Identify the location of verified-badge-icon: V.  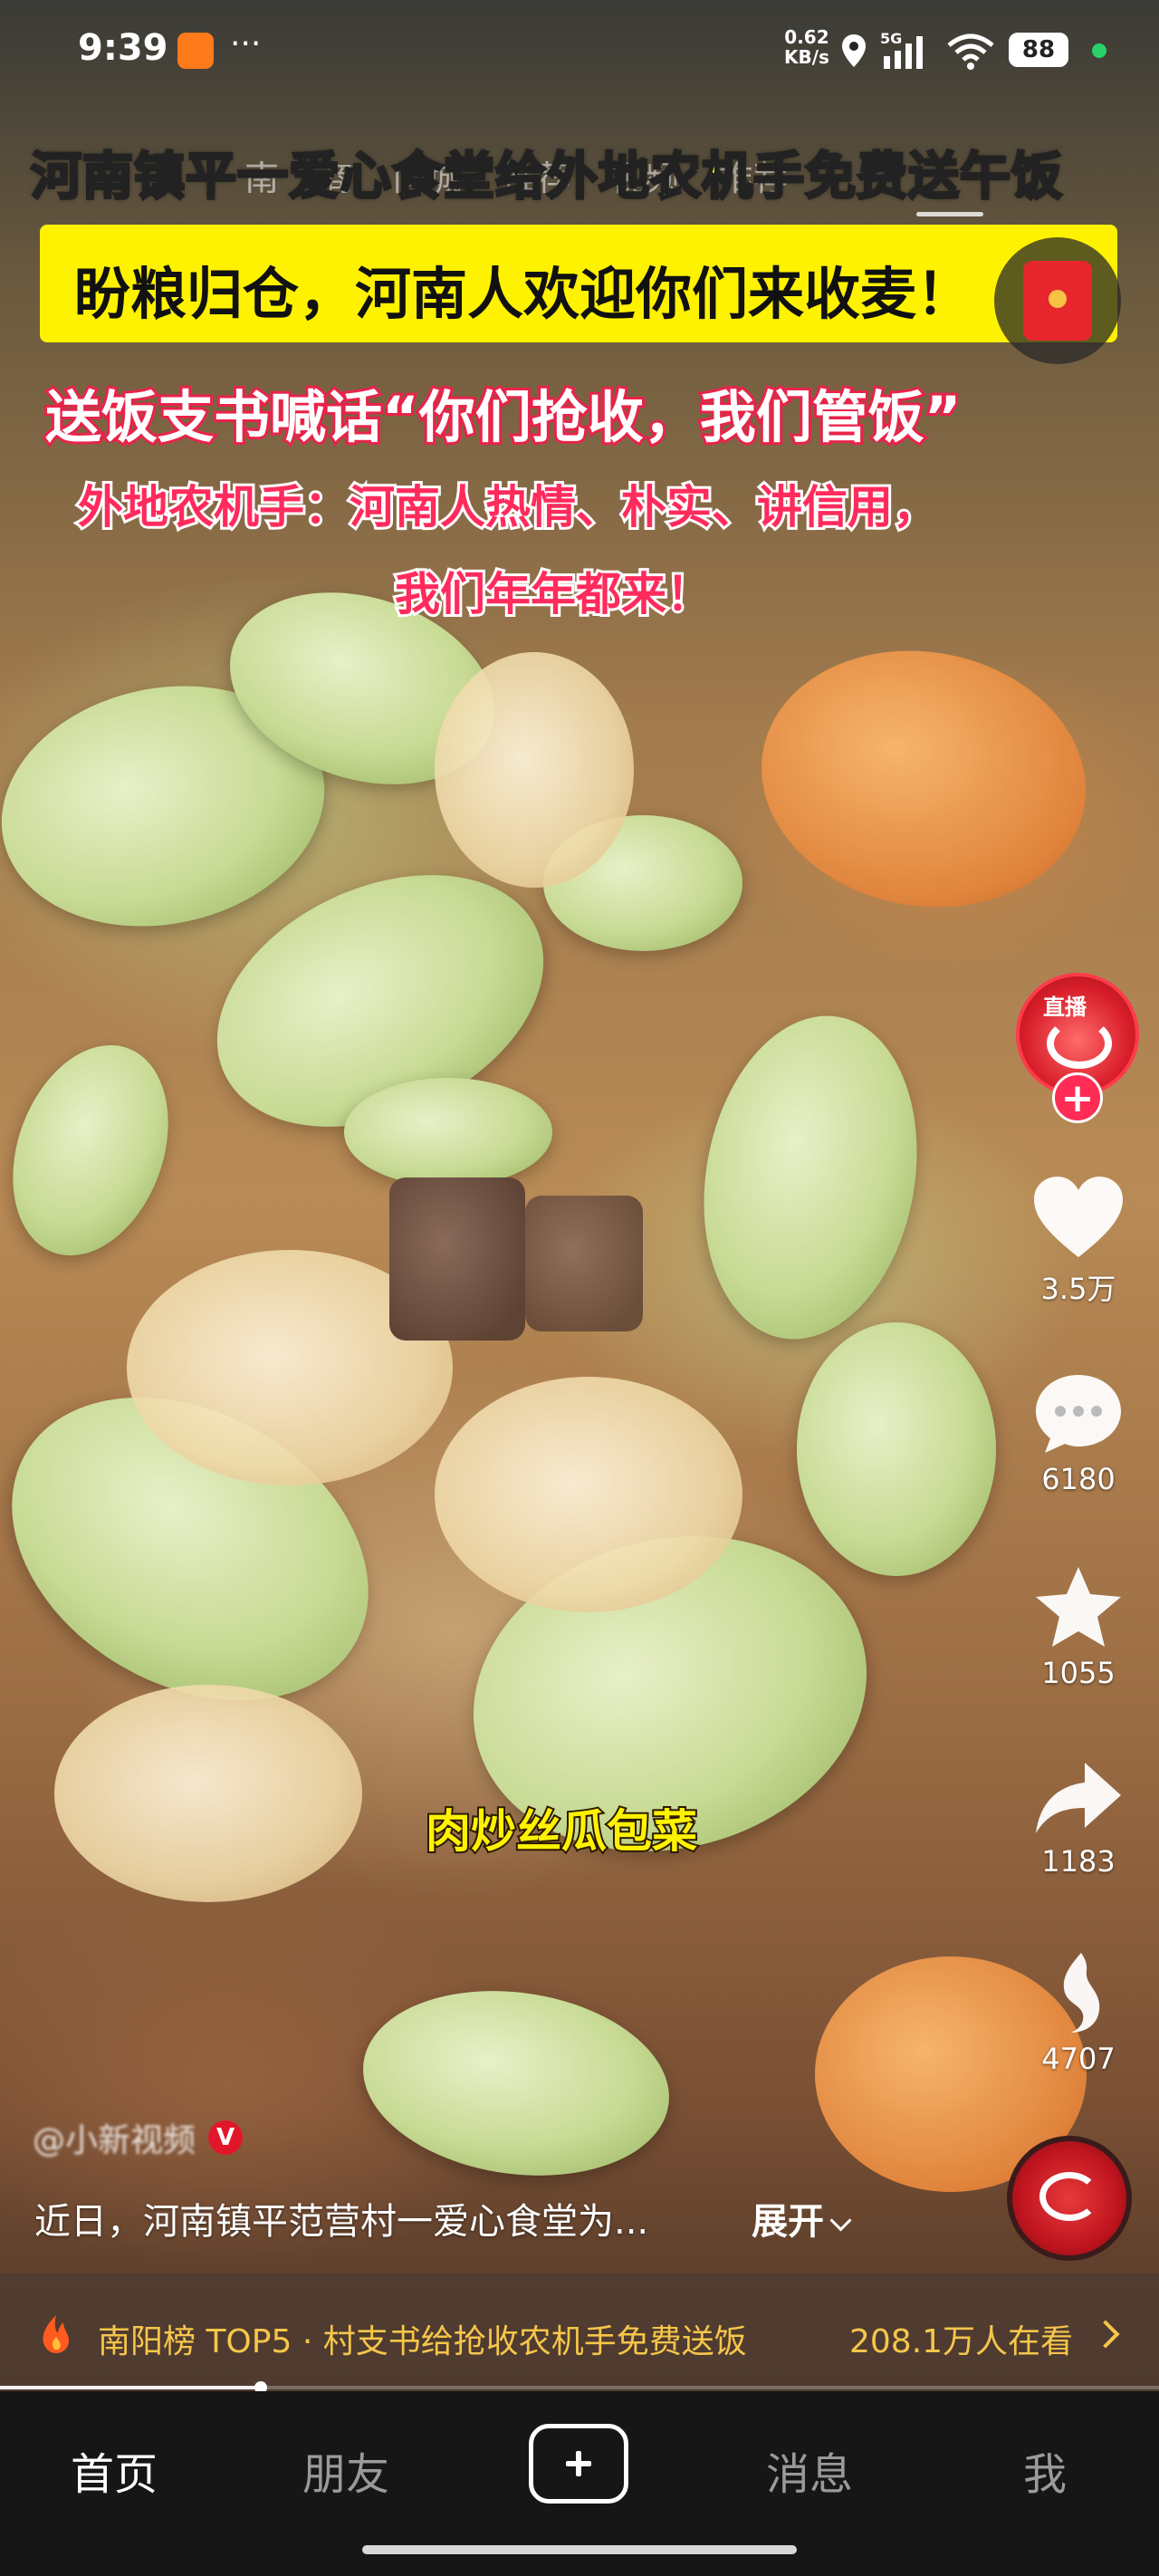
(226, 2137).